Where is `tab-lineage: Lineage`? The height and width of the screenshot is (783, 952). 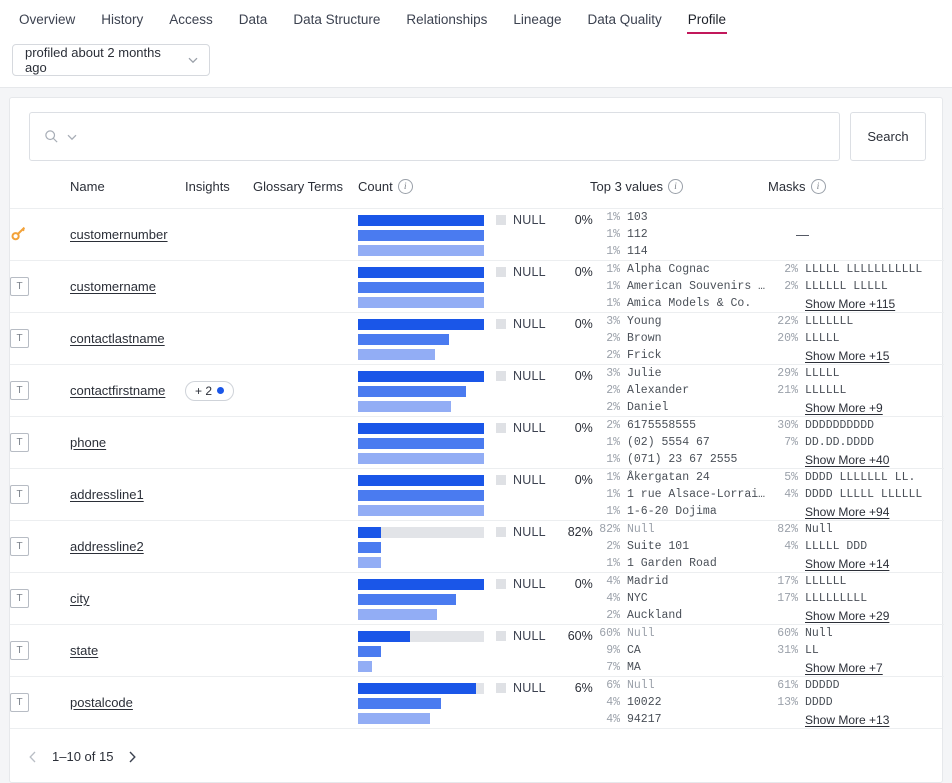 tab-lineage: Lineage is located at coordinates (537, 23).